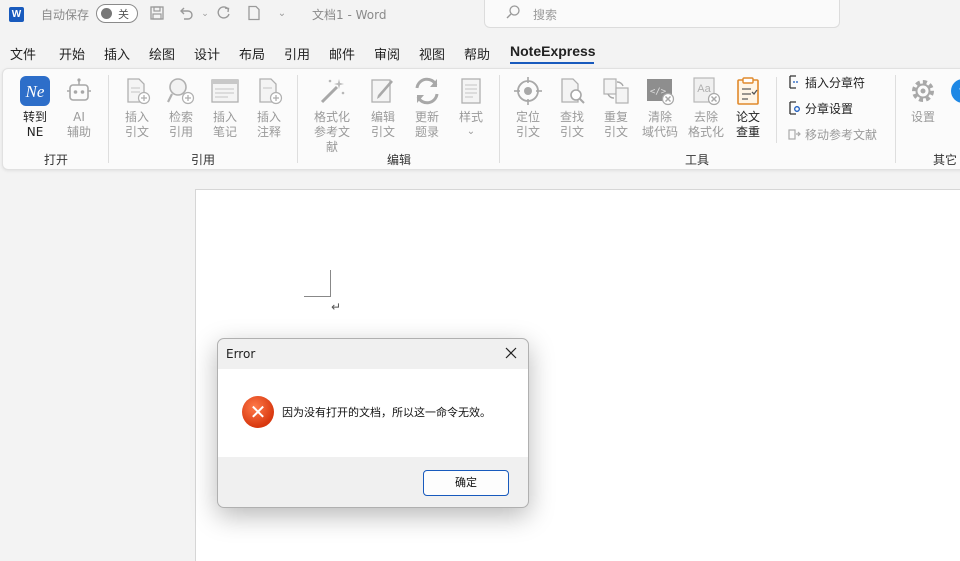  Describe the element at coordinates (181, 91) in the screenshot. I see `magnifier-add-icon` at that location.